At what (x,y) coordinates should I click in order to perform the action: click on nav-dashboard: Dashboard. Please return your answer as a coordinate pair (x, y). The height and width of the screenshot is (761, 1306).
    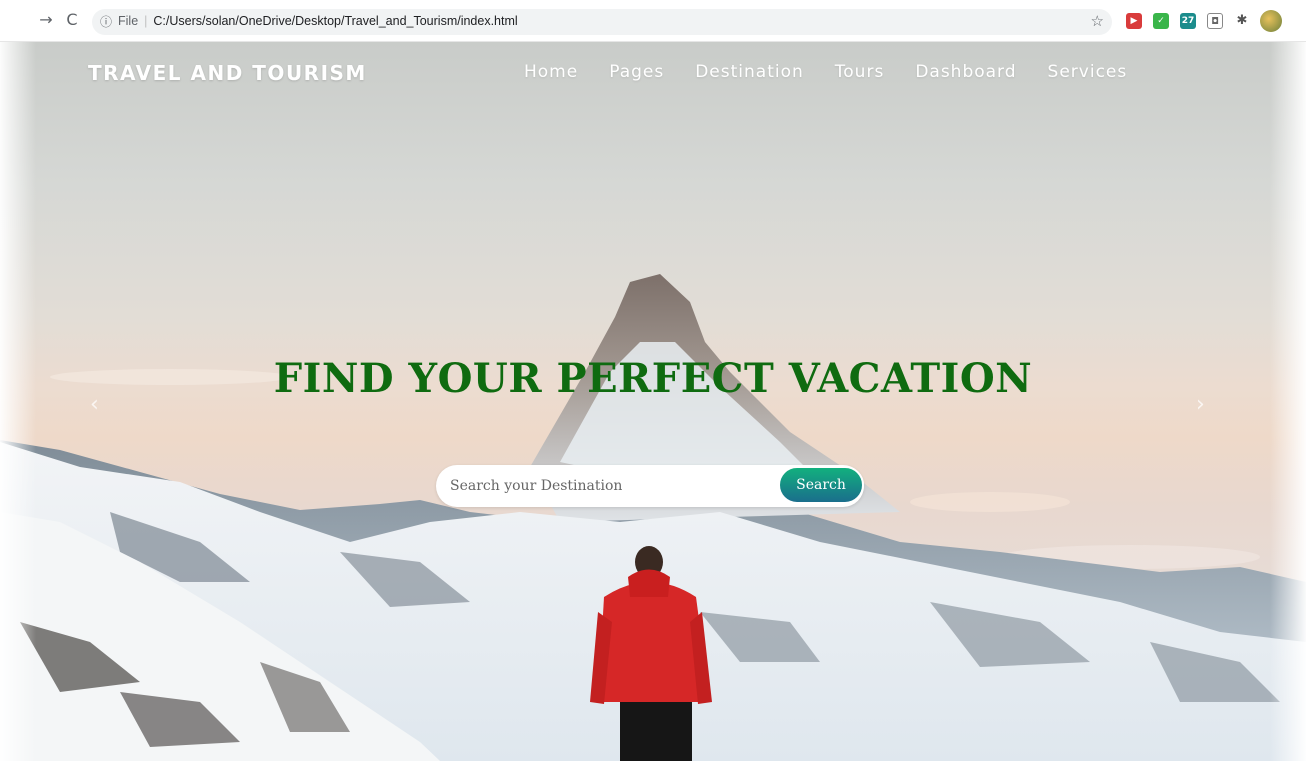
    Looking at the image, I should click on (965, 72).